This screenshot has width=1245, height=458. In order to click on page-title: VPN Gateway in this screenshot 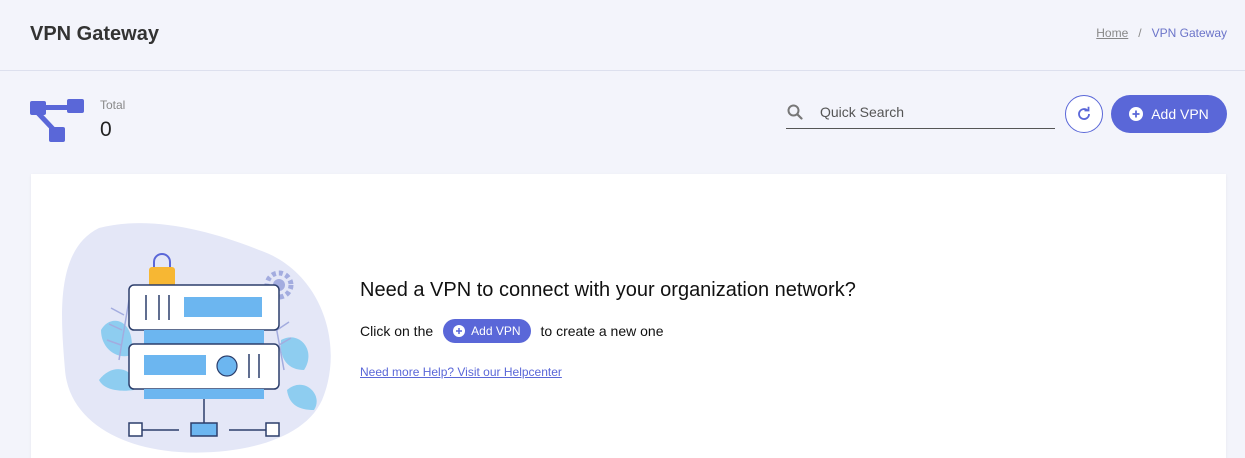, I will do `click(94, 34)`.